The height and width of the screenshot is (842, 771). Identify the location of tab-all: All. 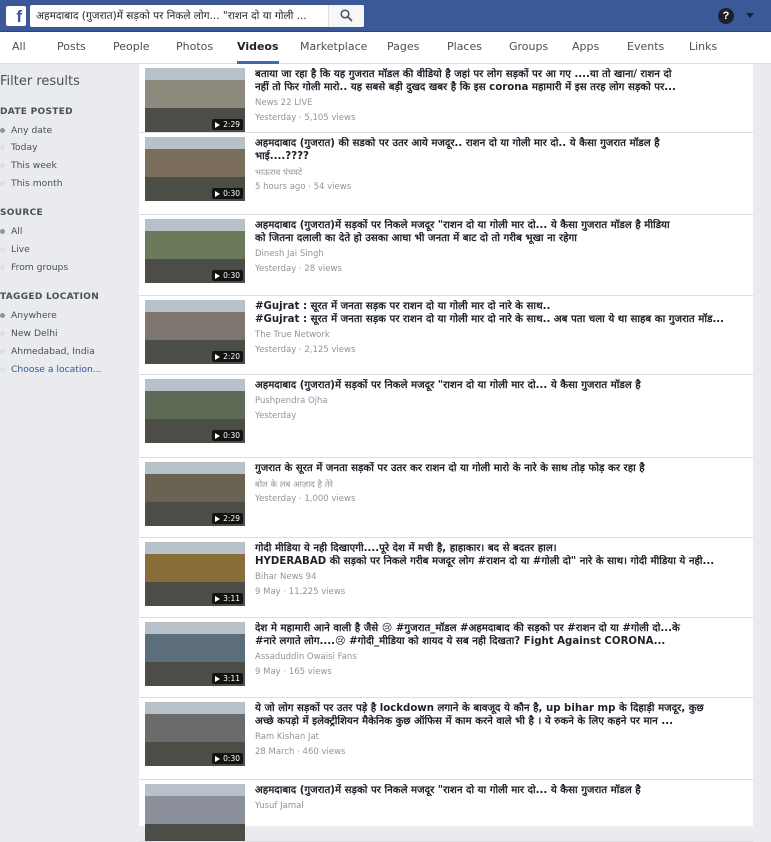
(19, 48).